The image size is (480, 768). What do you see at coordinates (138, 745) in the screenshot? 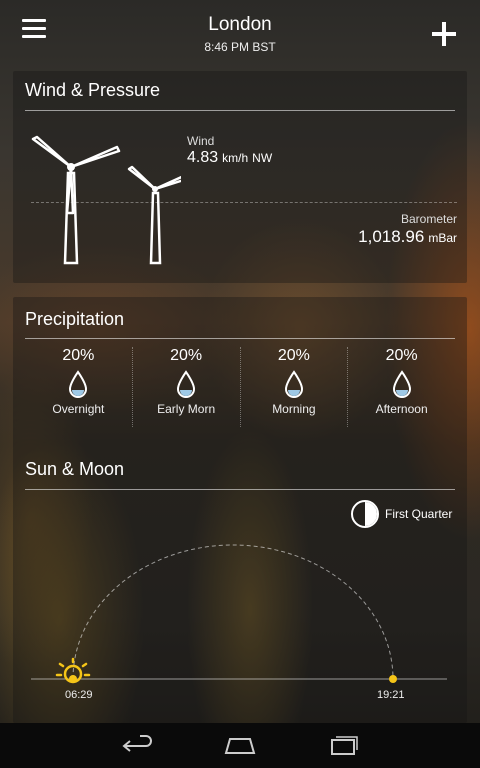
I see `back-icon` at bounding box center [138, 745].